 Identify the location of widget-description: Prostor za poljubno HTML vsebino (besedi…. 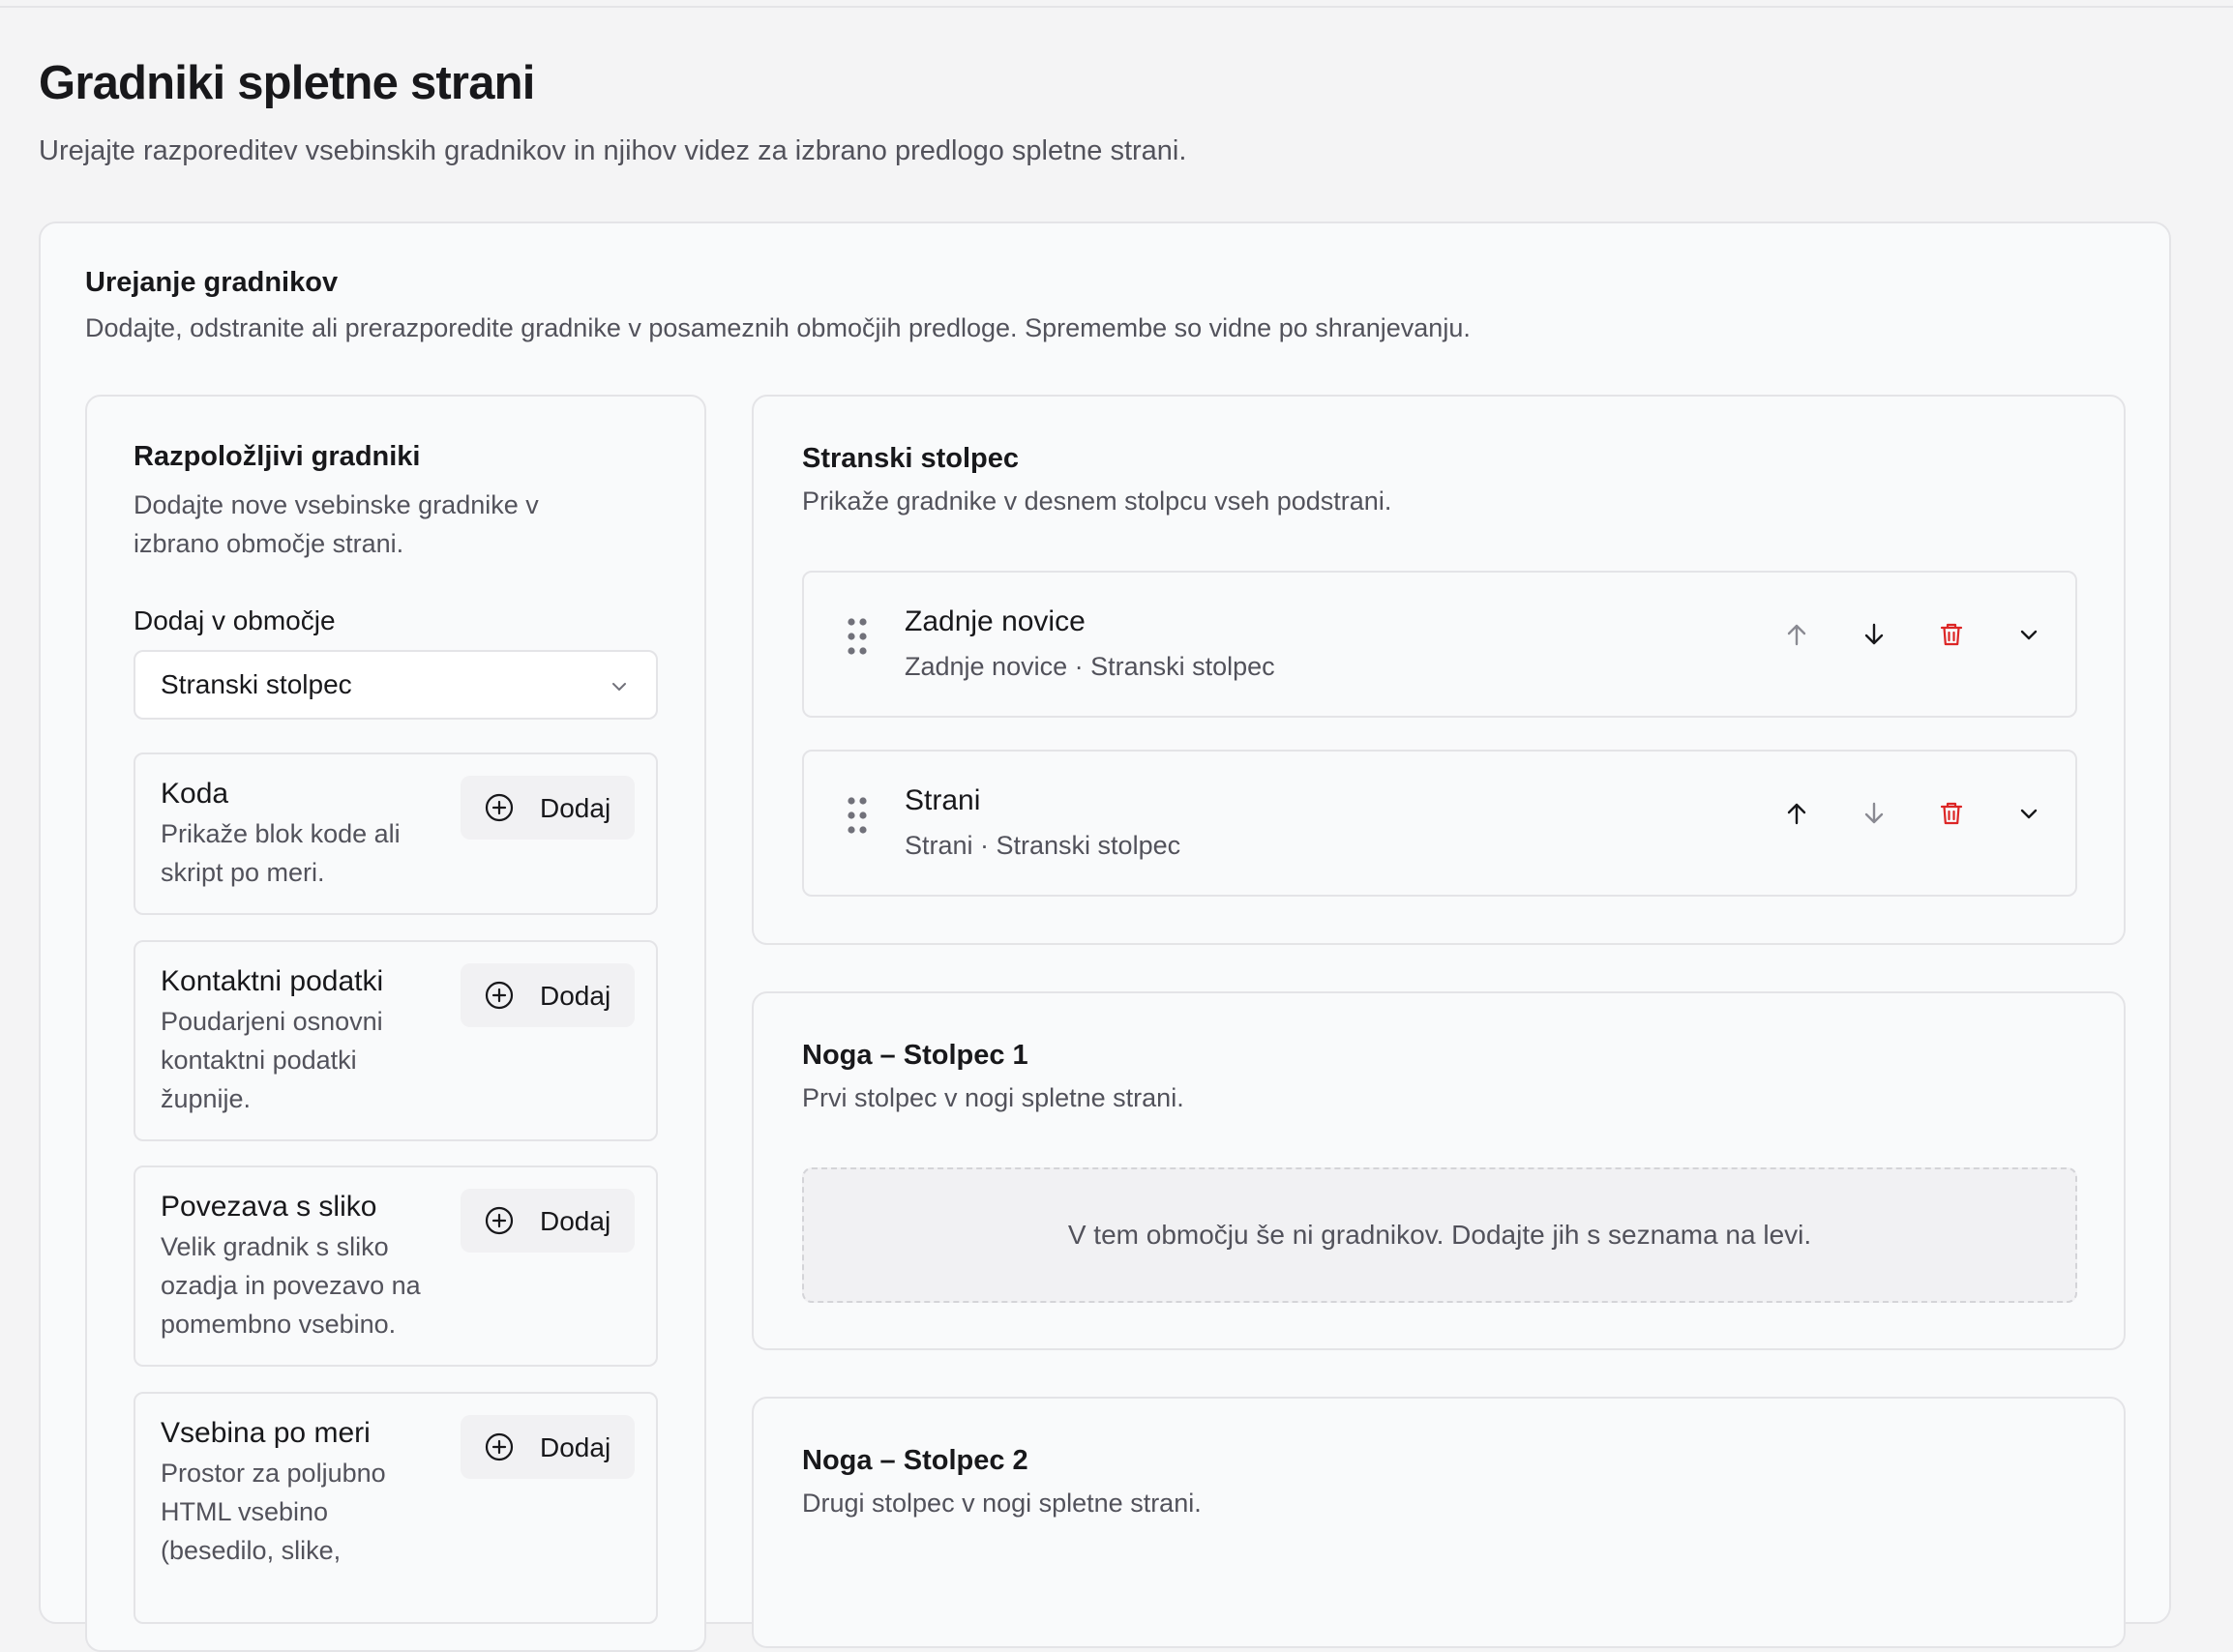
(273, 1512).